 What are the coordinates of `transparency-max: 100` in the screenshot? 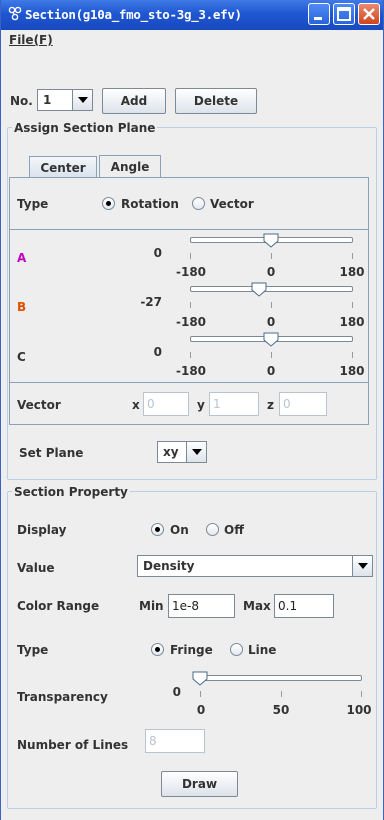 It's located at (359, 710).